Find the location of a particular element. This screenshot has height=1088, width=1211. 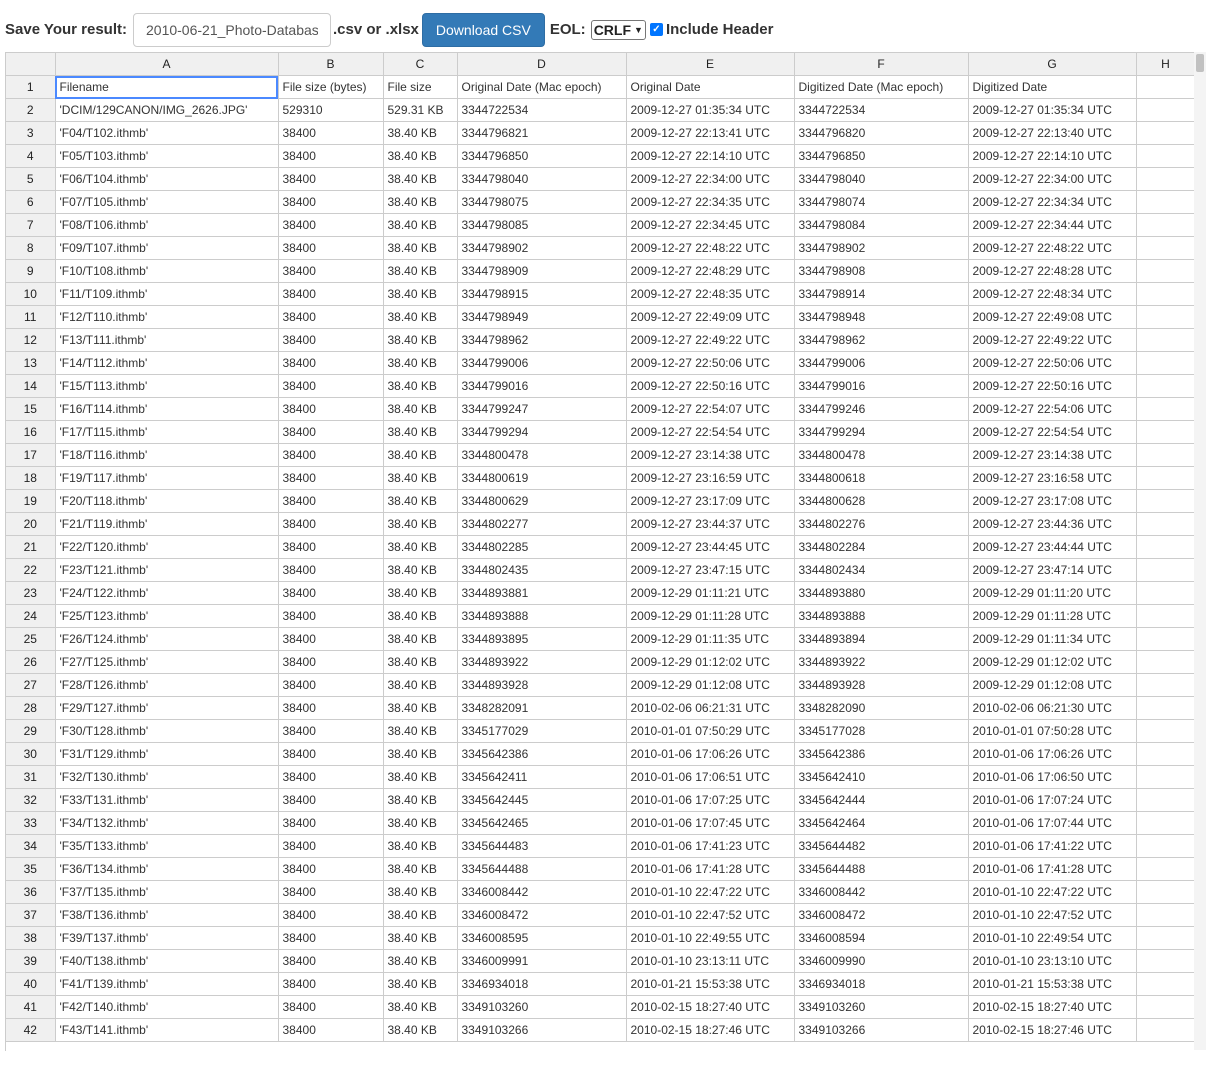

cell-g38: 2010-01-10 22:49:54 UTC is located at coordinates (1052, 938).